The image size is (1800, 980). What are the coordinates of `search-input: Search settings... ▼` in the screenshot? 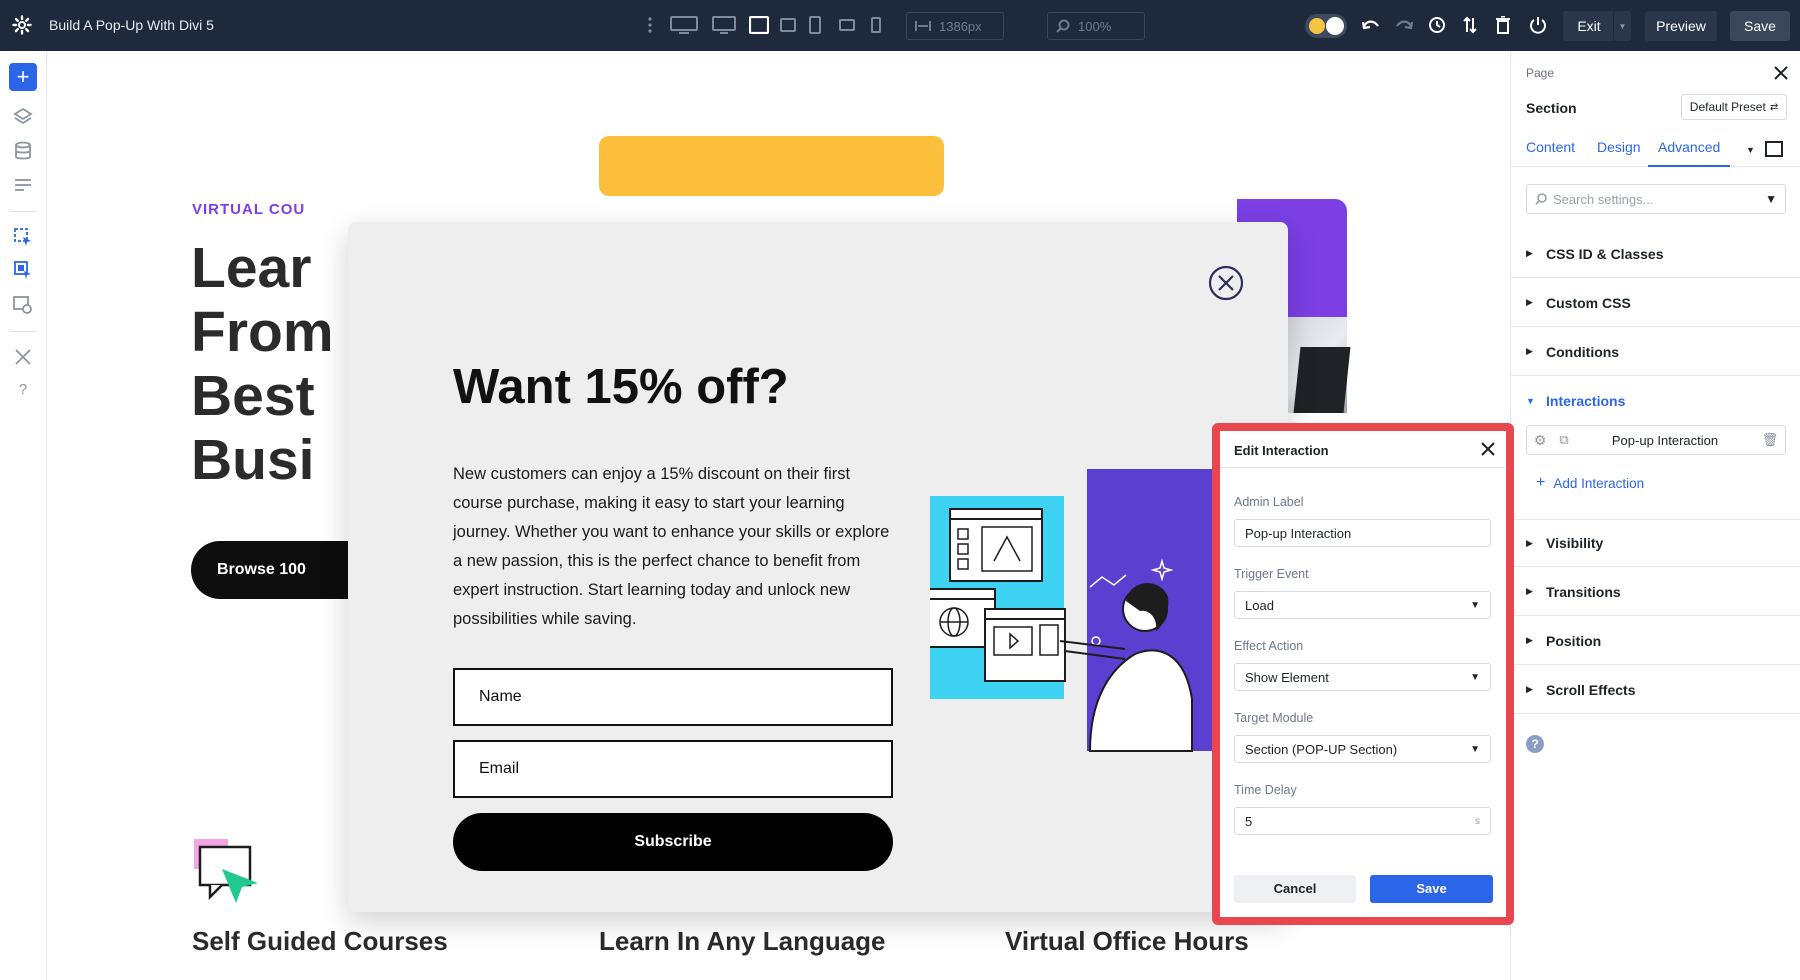 It's located at (1656, 199).